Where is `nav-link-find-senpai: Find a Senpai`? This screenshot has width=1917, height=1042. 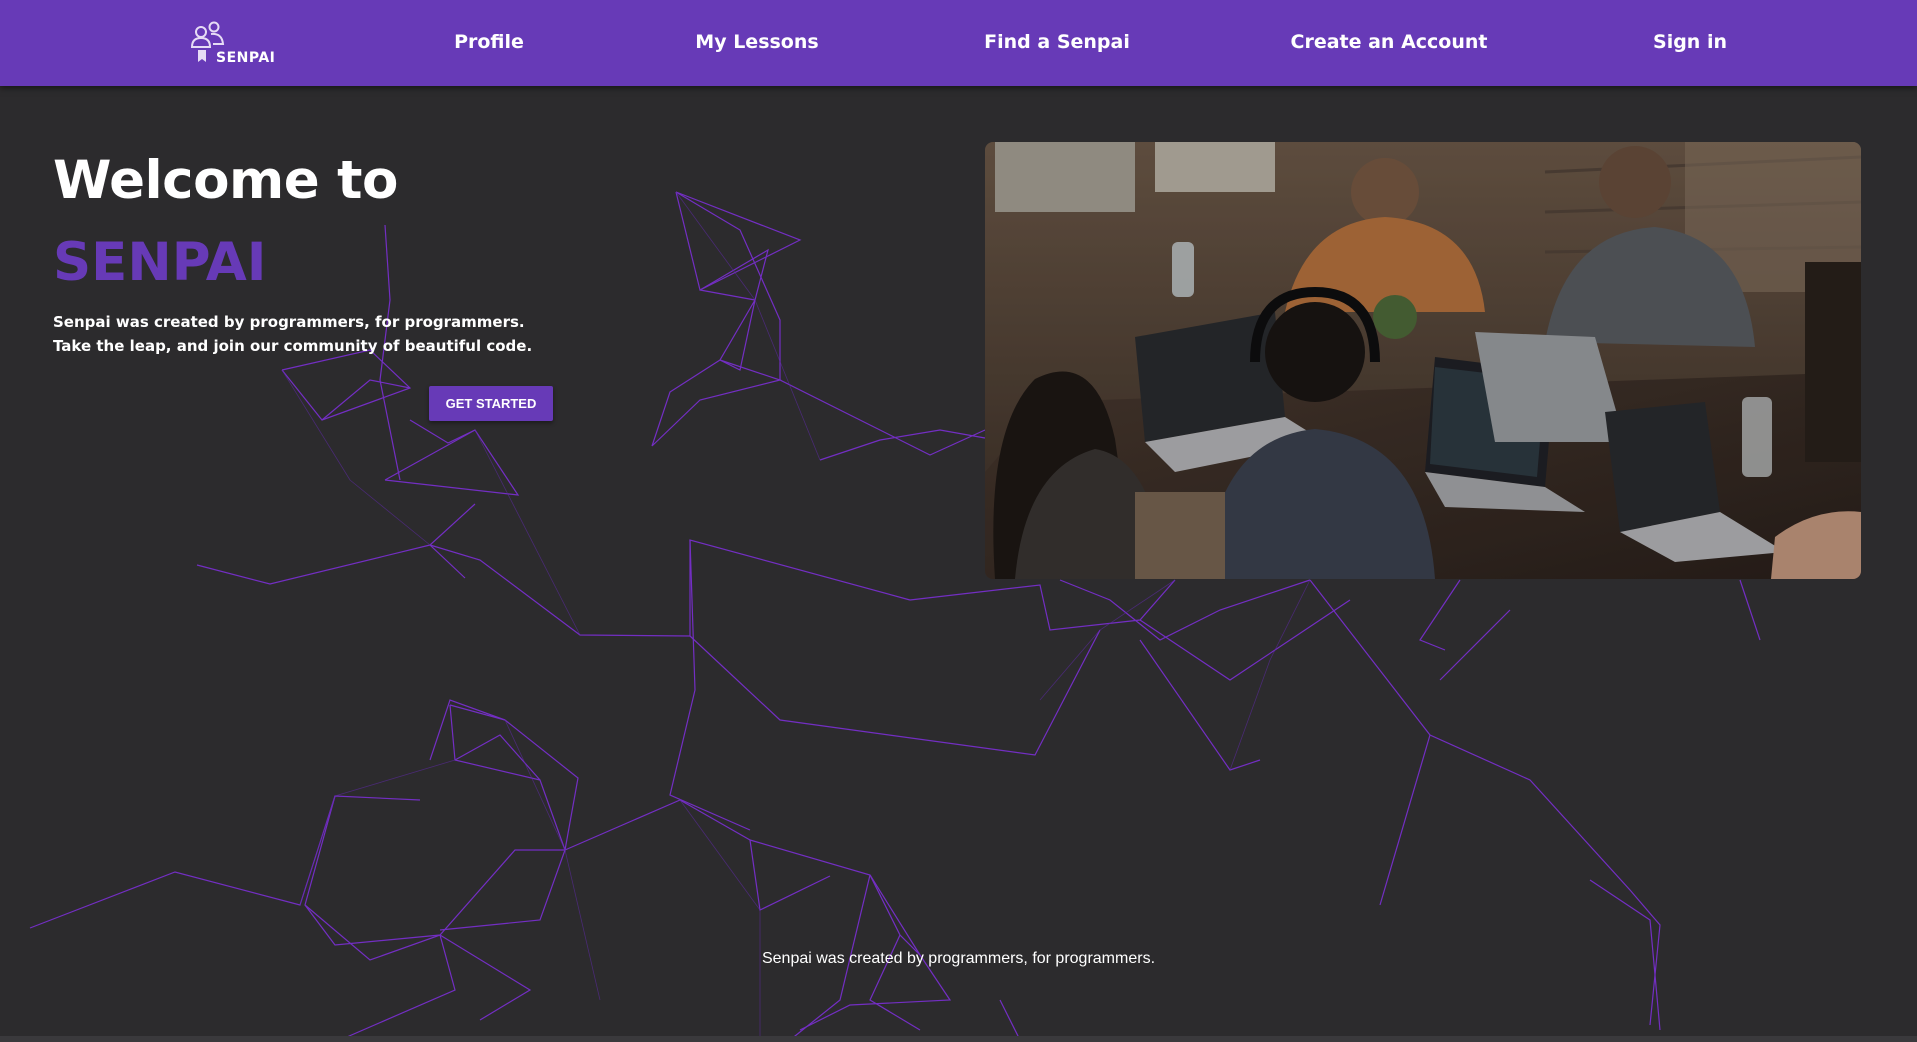 nav-link-find-senpai: Find a Senpai is located at coordinates (1057, 42).